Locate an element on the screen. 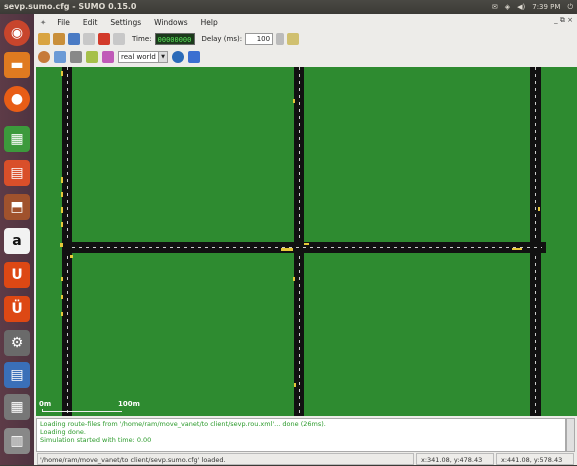 The height and width of the screenshot is (466, 577). play-icon is located at coordinates (89, 39).